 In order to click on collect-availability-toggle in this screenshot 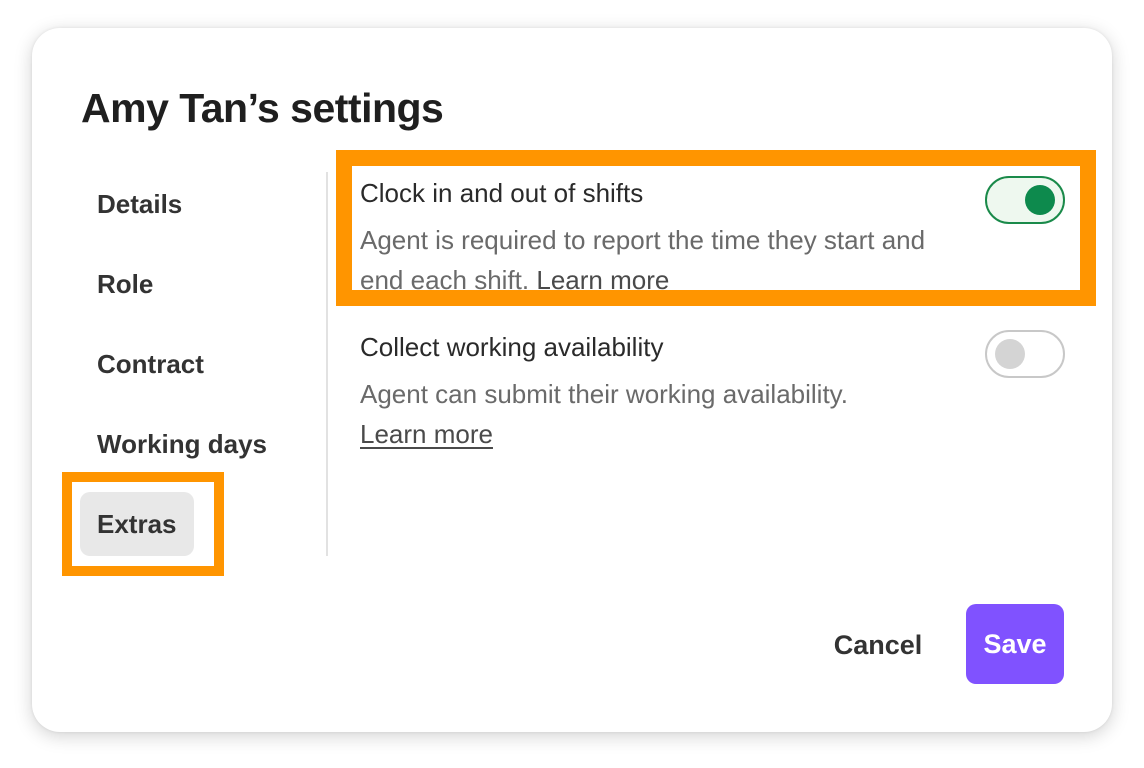, I will do `click(1025, 354)`.